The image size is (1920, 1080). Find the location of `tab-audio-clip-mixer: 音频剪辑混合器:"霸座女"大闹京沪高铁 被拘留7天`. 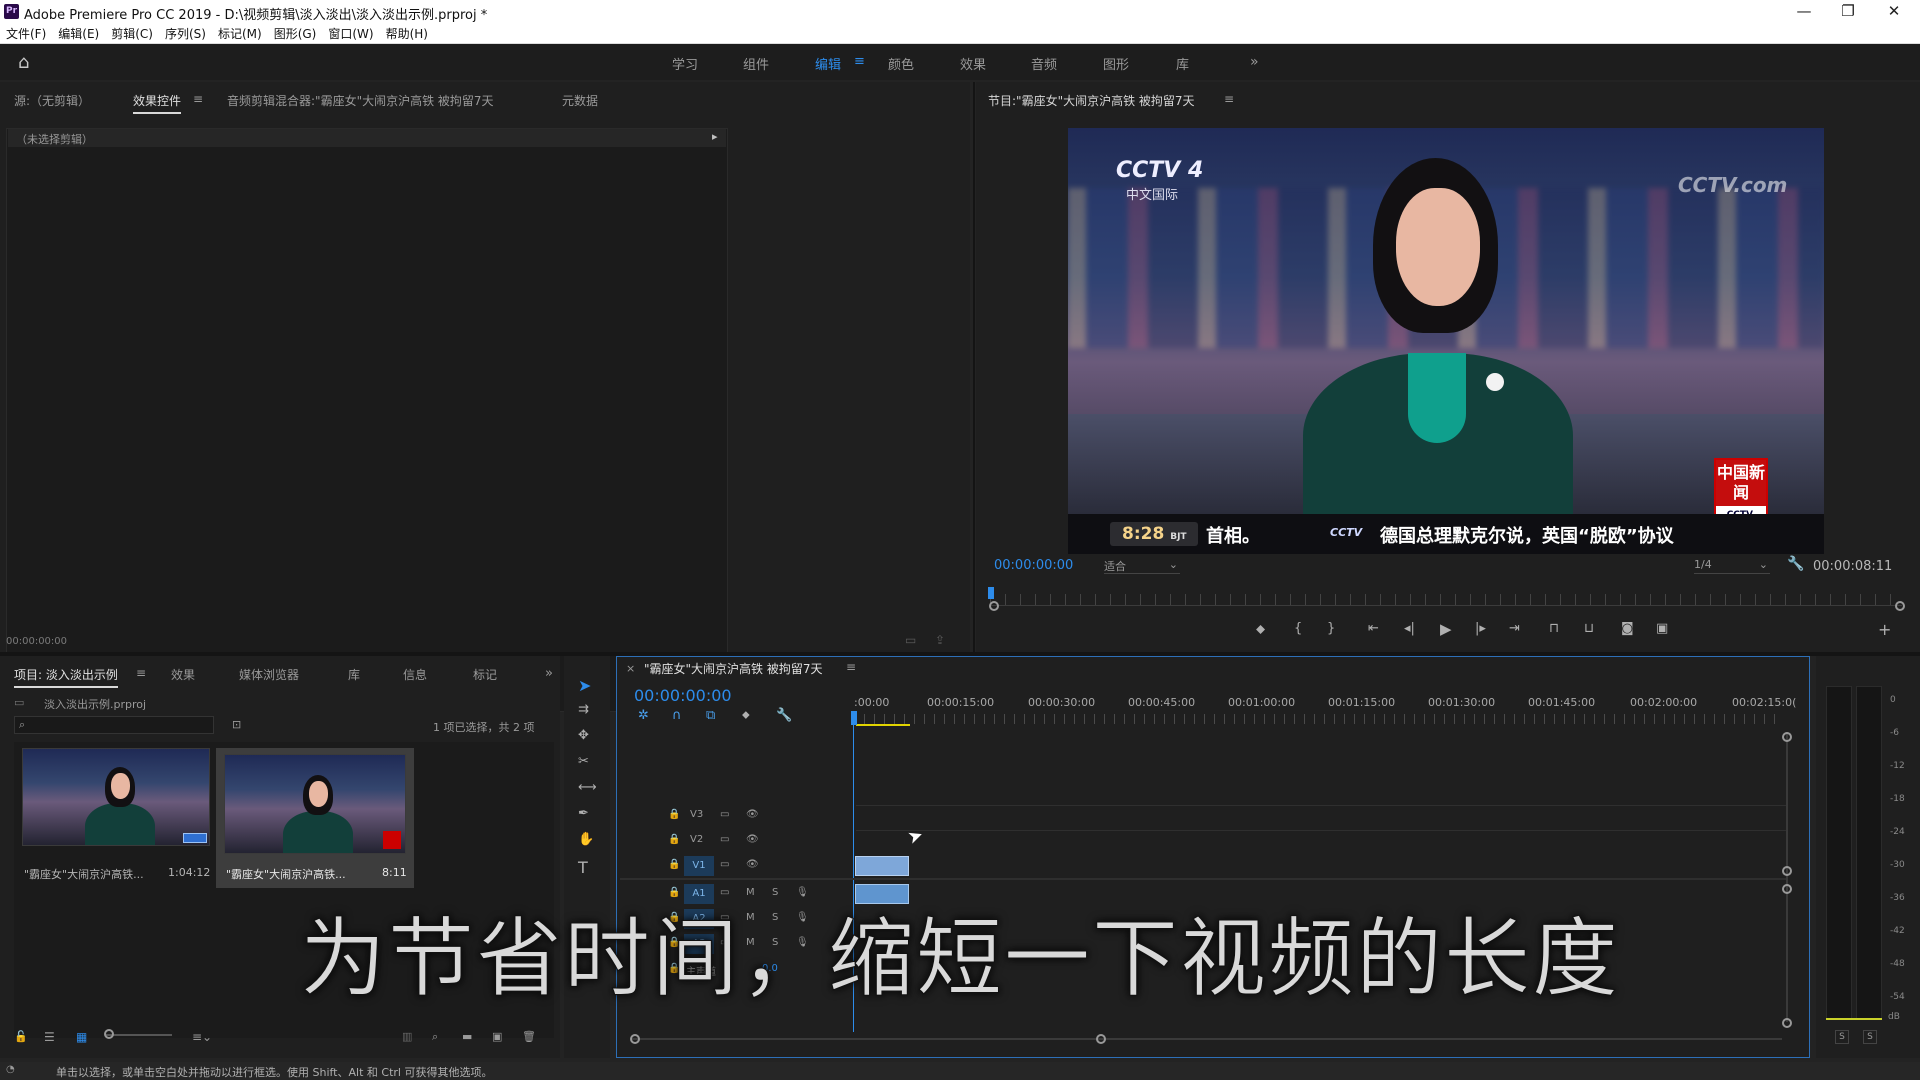

tab-audio-clip-mixer: 音频剪辑混合器:"霸座女"大闹京沪高铁 被拘留7天 is located at coordinates (360, 100).